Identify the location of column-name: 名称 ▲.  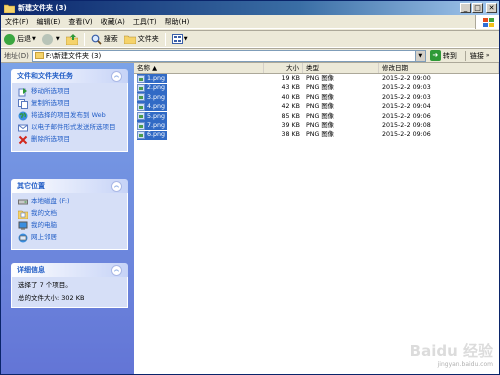
(199, 68).